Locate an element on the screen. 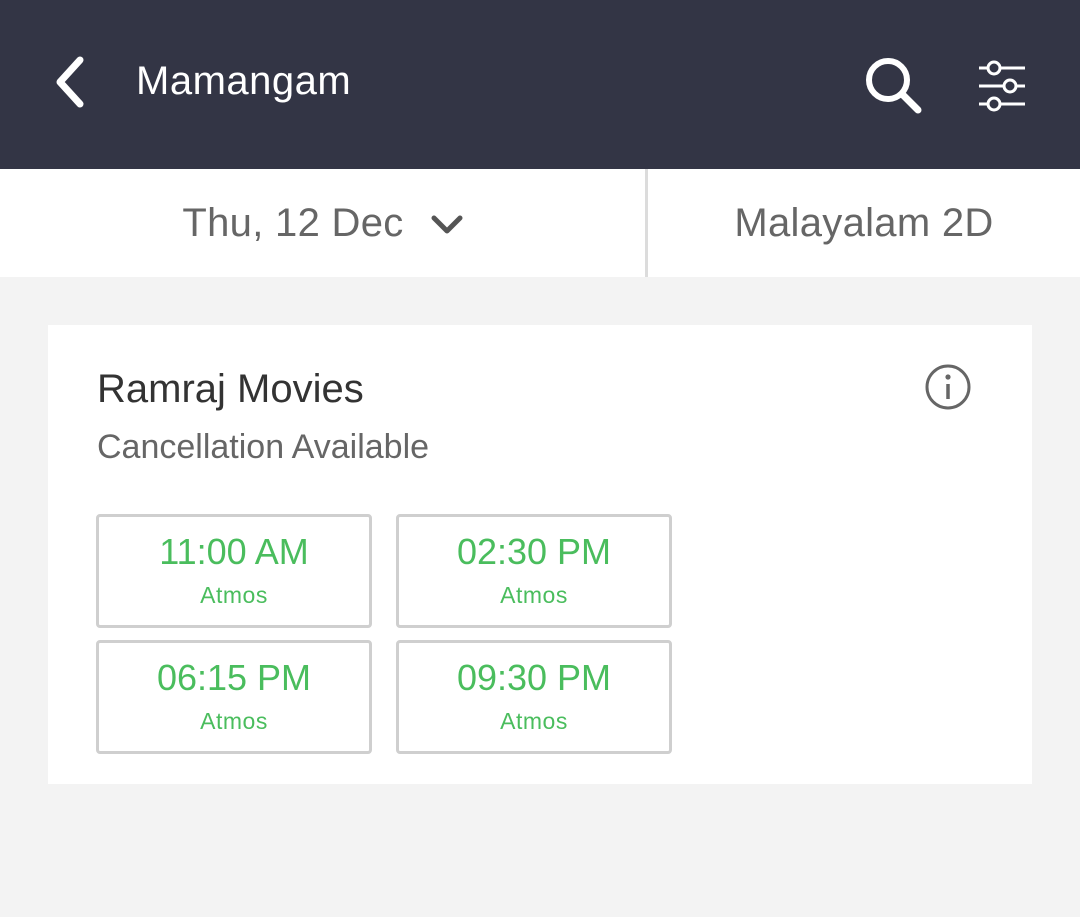  chevron-left-icon is located at coordinates (70, 82).